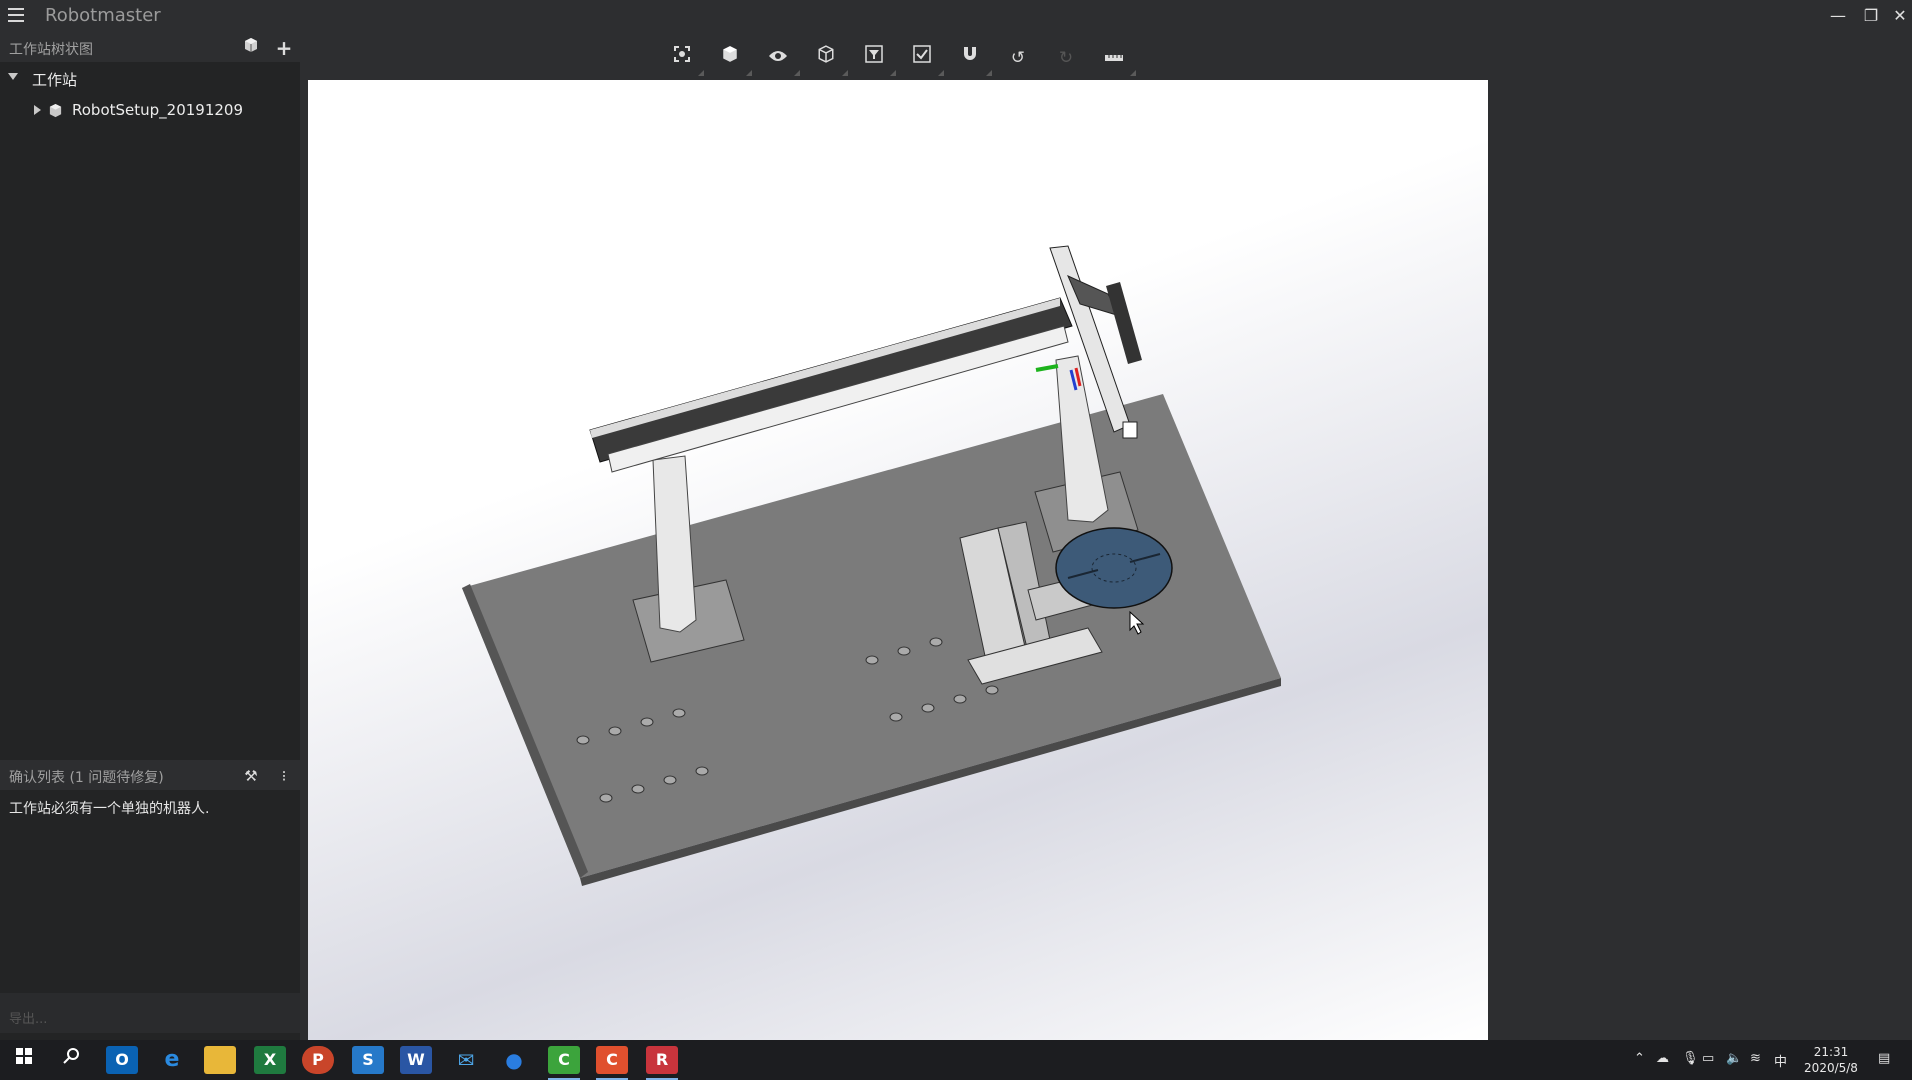 The width and height of the screenshot is (1912, 1080). I want to click on expand-down-icon, so click(13, 76).